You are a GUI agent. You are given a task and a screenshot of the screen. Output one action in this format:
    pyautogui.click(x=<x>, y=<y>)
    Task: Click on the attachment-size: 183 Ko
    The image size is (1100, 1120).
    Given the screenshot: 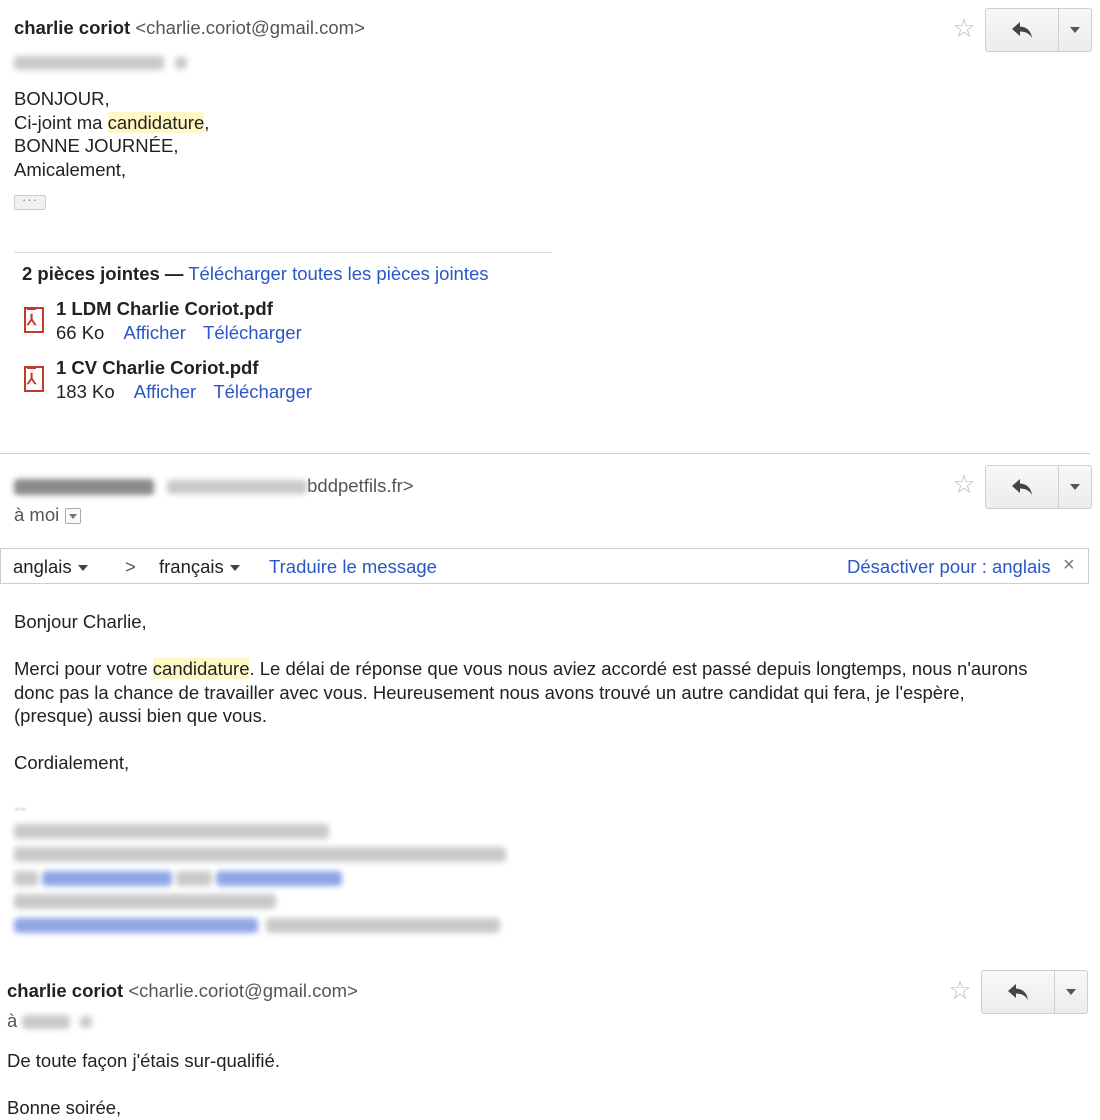 What is the action you would take?
    pyautogui.click(x=85, y=391)
    